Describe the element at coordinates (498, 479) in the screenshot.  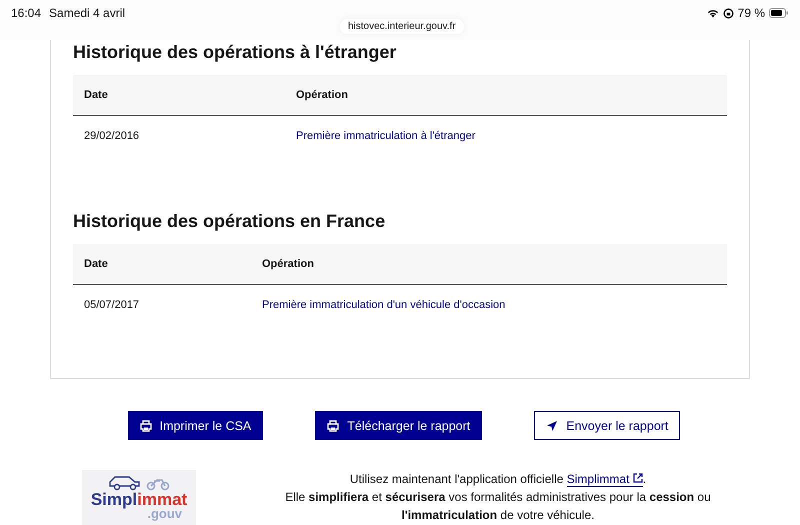
I see `promo-intro: Utilisez maintenant l'application officielle Simplimmat .` at that location.